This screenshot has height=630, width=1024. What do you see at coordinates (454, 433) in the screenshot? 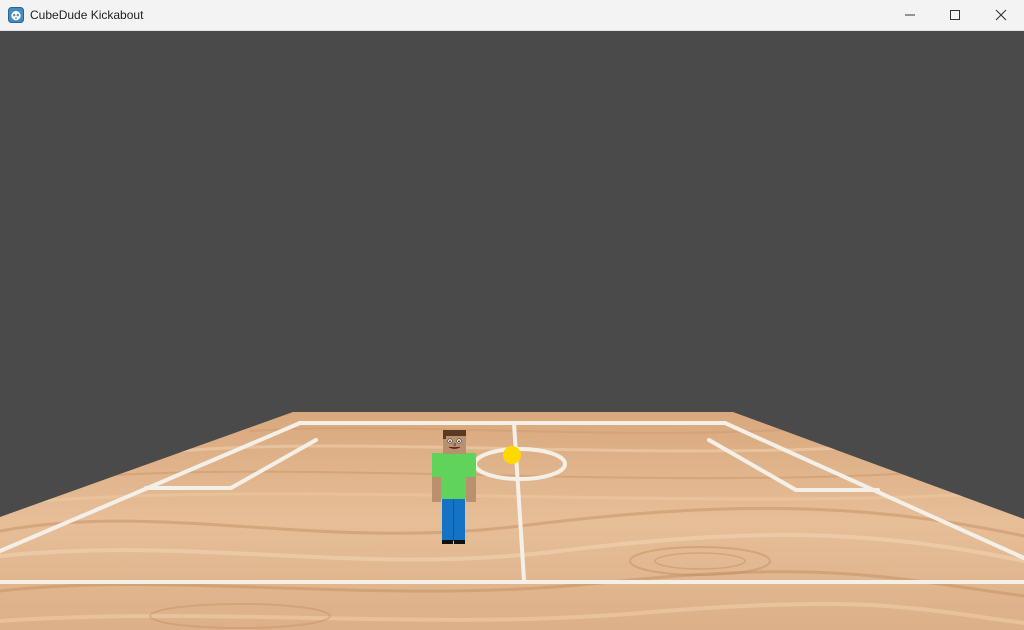
I see `player-hair` at bounding box center [454, 433].